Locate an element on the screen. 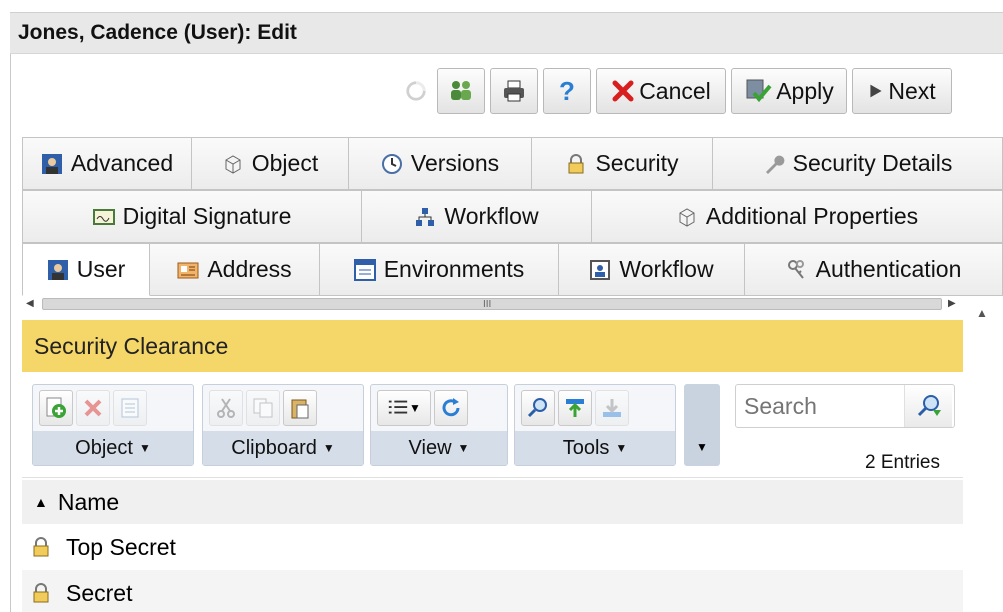 The width and height of the screenshot is (1003, 612). delete-object-button is located at coordinates (93, 408).